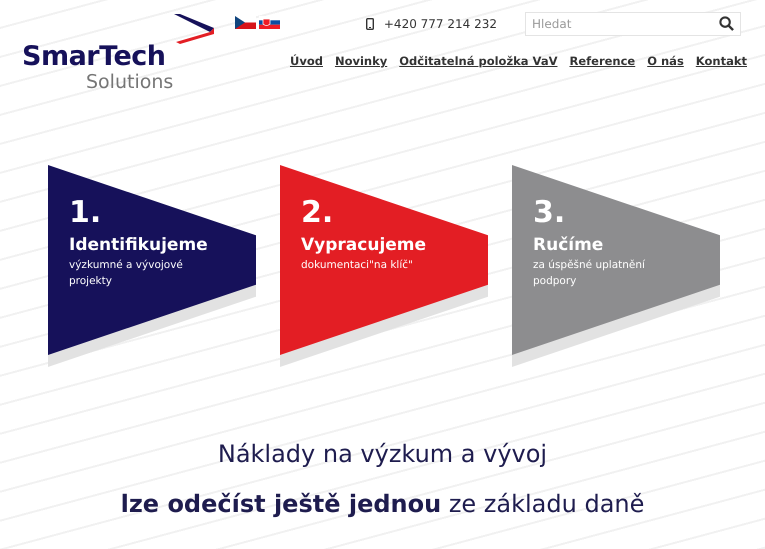  I want to click on nav-link: O nás, so click(665, 61).